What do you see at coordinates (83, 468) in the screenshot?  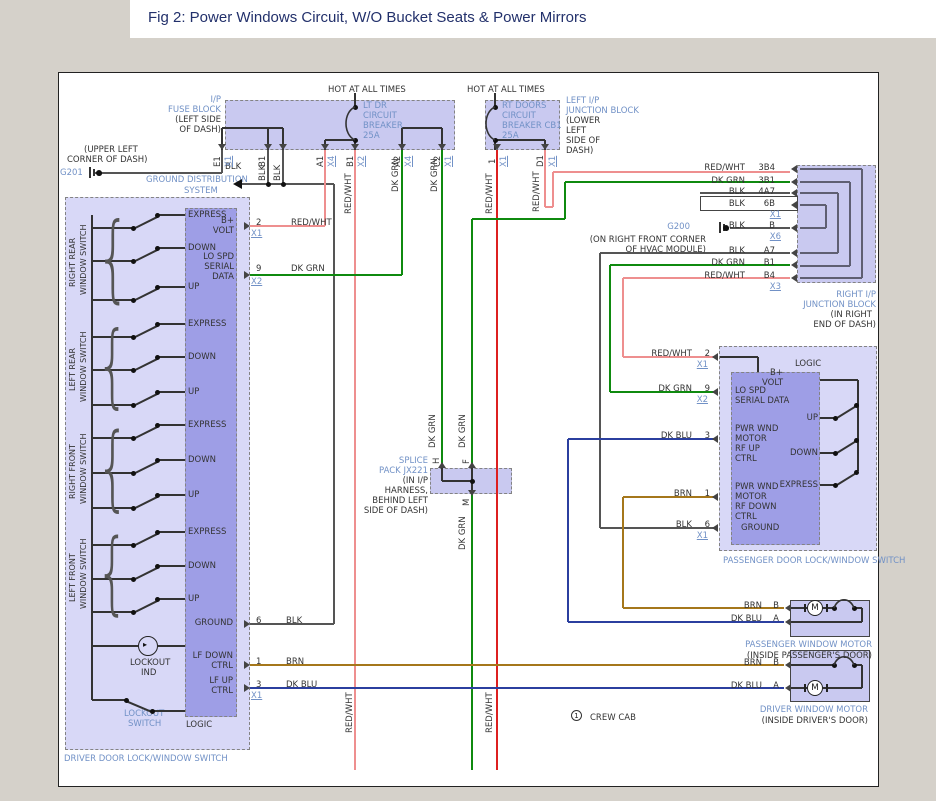 I see `window-switch-group-label: WINDOW SWITCH` at bounding box center [83, 468].